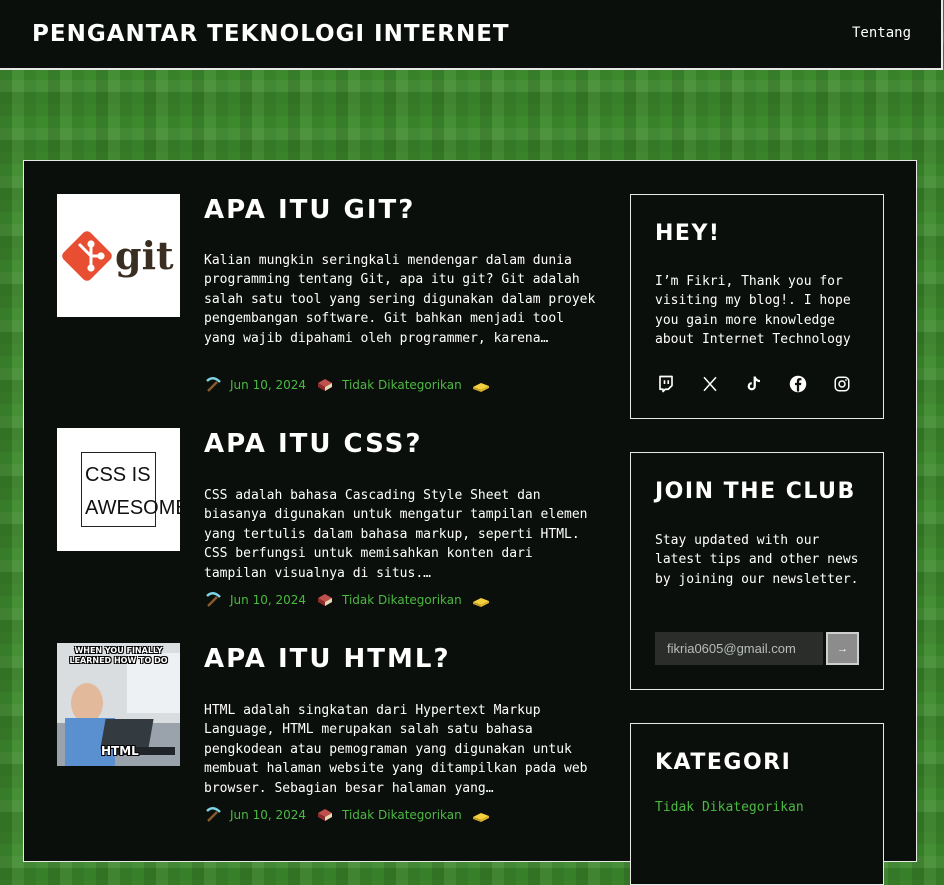 The image size is (944, 885). I want to click on post-title: APA ITU GIT?, so click(309, 210).